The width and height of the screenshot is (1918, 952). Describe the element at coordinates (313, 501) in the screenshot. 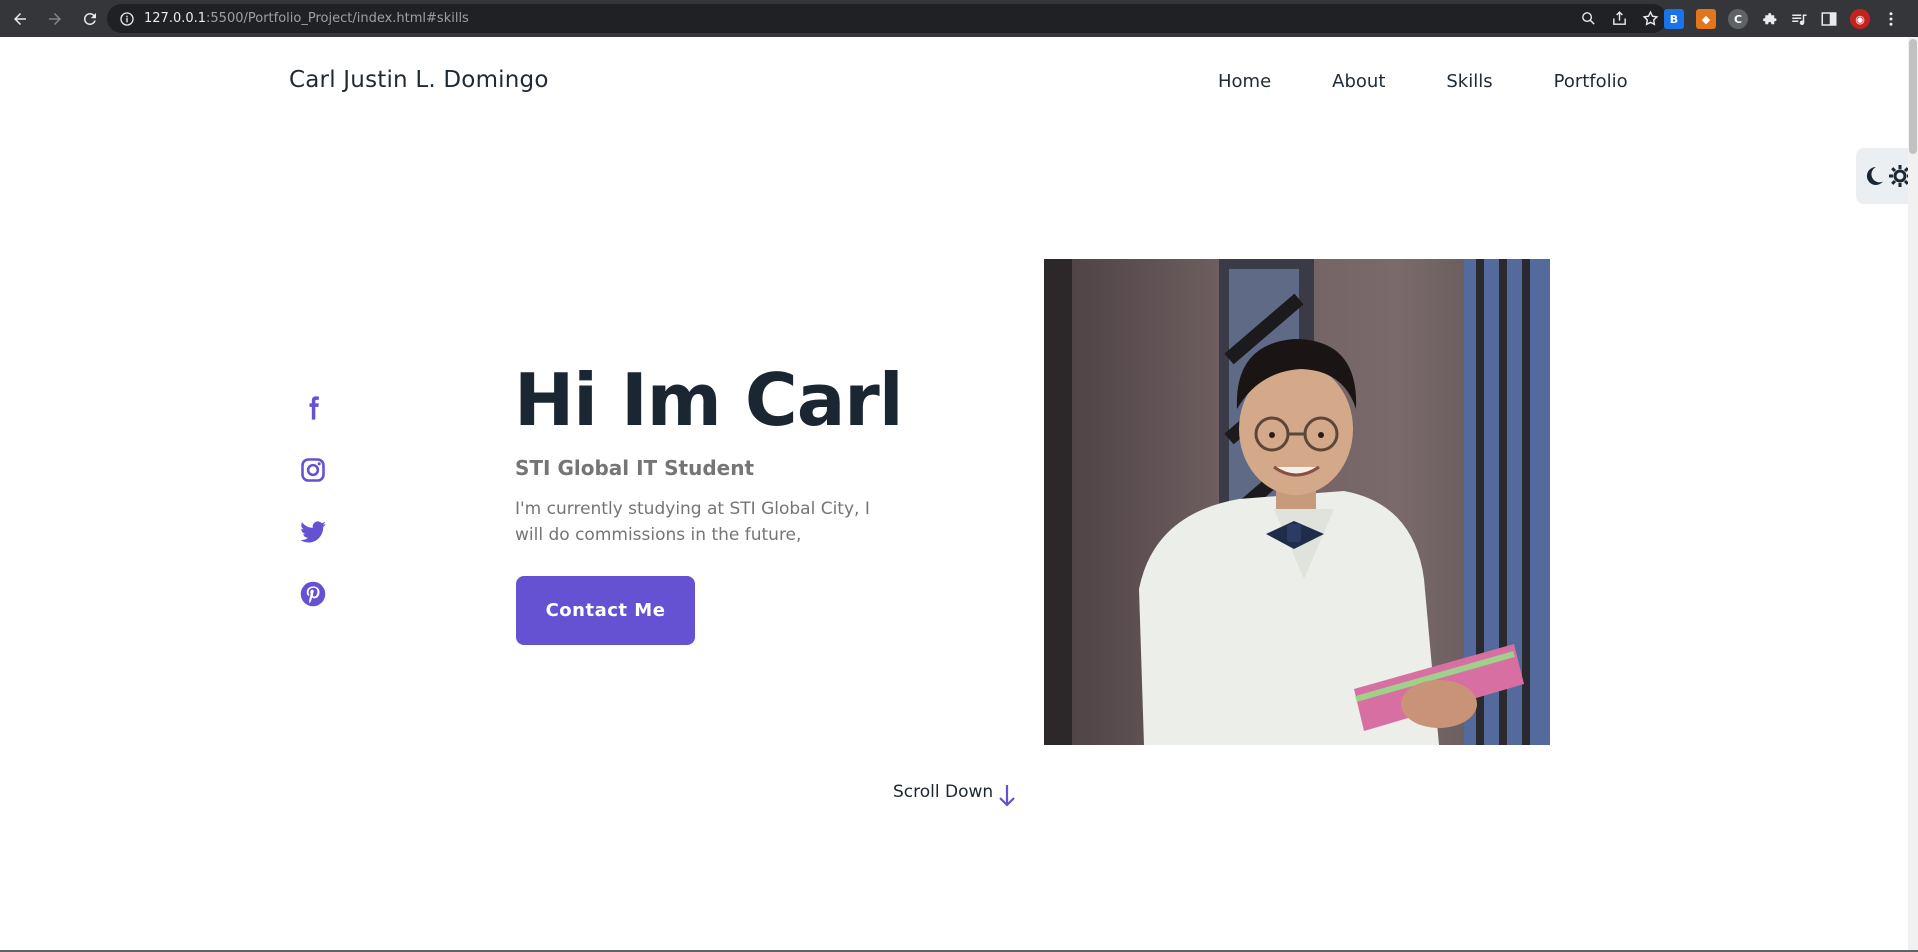

I see `social-links` at that location.